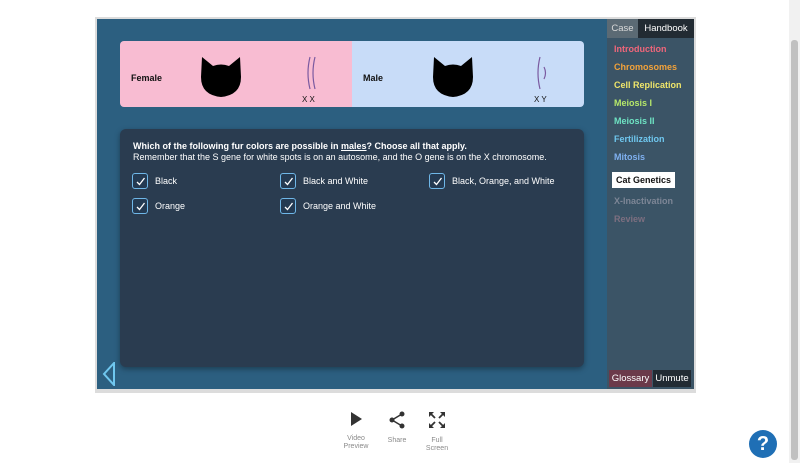 The height and width of the screenshot is (463, 800). Describe the element at coordinates (356, 431) in the screenshot. I see `video-preview-button: Video Preview` at that location.